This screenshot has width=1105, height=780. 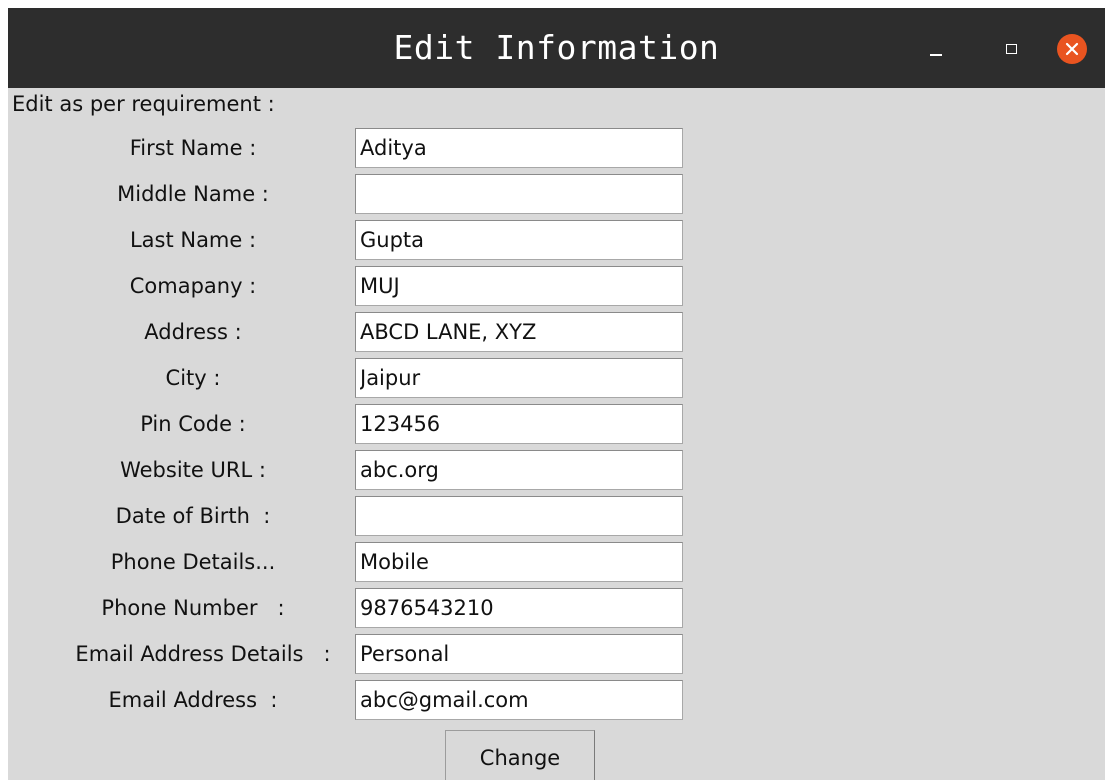 I want to click on city-input, so click(x=519, y=378).